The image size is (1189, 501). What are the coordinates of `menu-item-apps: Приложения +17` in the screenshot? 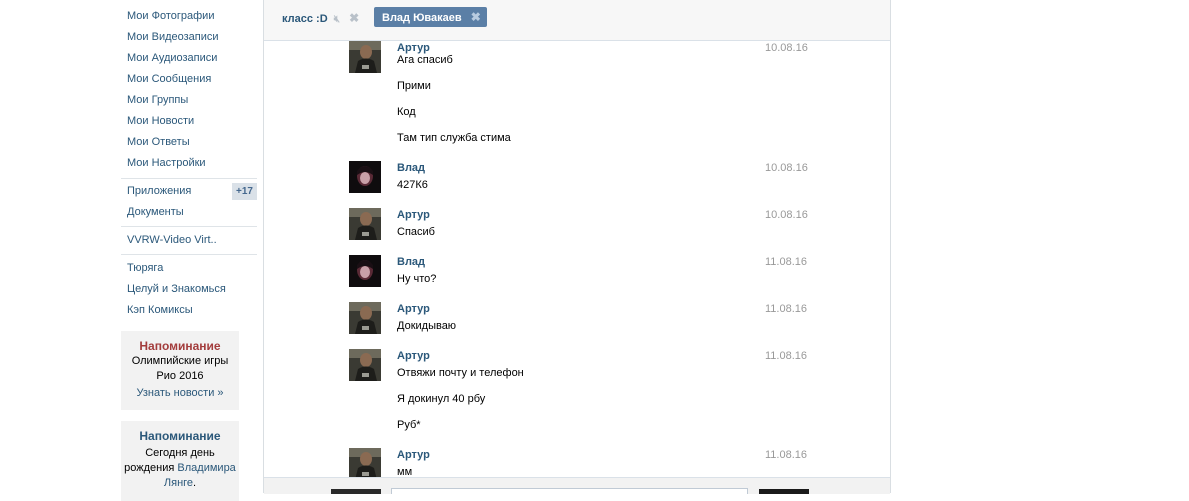 It's located at (189, 191).